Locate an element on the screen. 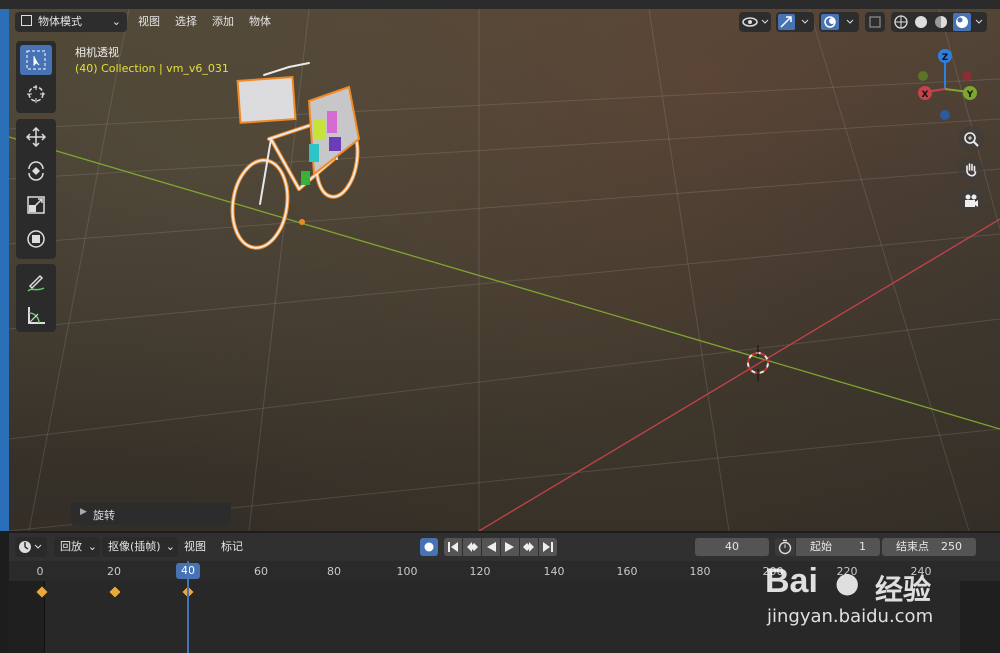 Image resolution: width=1000 pixels, height=653 pixels. cursor-tool is located at coordinates (36, 94).